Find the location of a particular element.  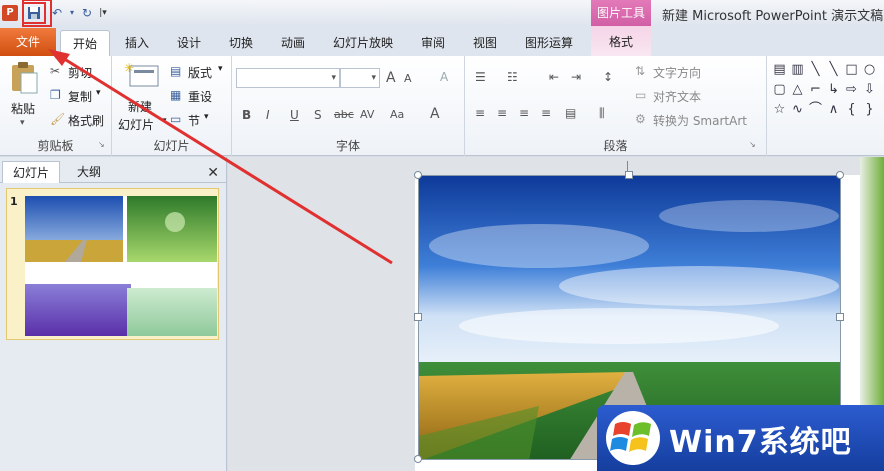

section-button: 节 is located at coordinates (194, 120).